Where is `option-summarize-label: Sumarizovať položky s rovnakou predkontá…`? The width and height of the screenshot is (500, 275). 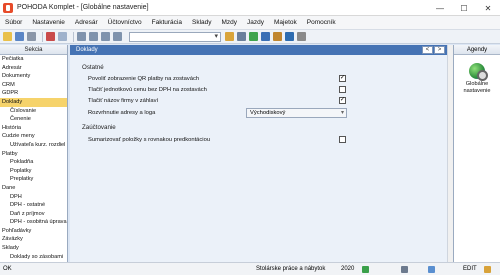
option-summarize-label: Sumarizovať položky s rovnakou predkontá… is located at coordinates (149, 140).